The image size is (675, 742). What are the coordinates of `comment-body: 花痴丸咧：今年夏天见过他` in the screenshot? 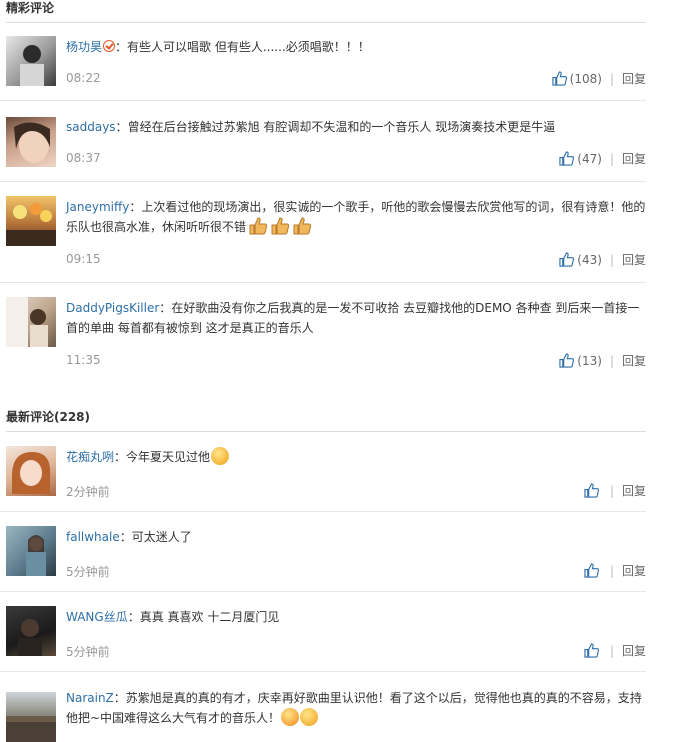 It's located at (356, 457).